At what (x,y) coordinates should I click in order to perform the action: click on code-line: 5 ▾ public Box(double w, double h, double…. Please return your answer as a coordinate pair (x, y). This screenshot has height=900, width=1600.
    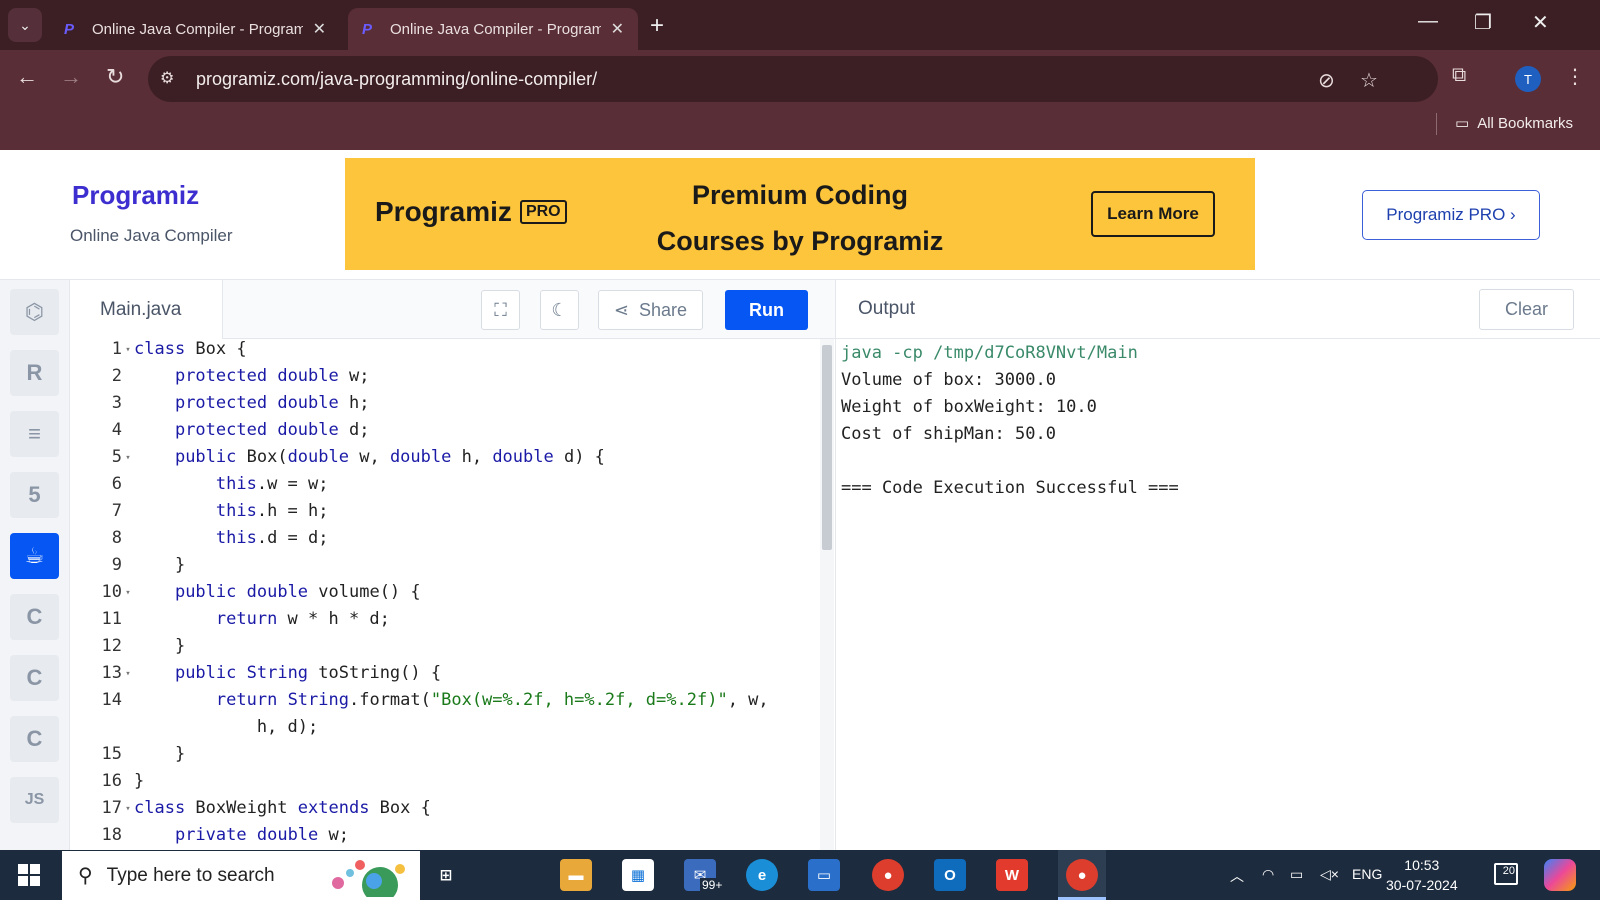
    Looking at the image, I should click on (337, 460).